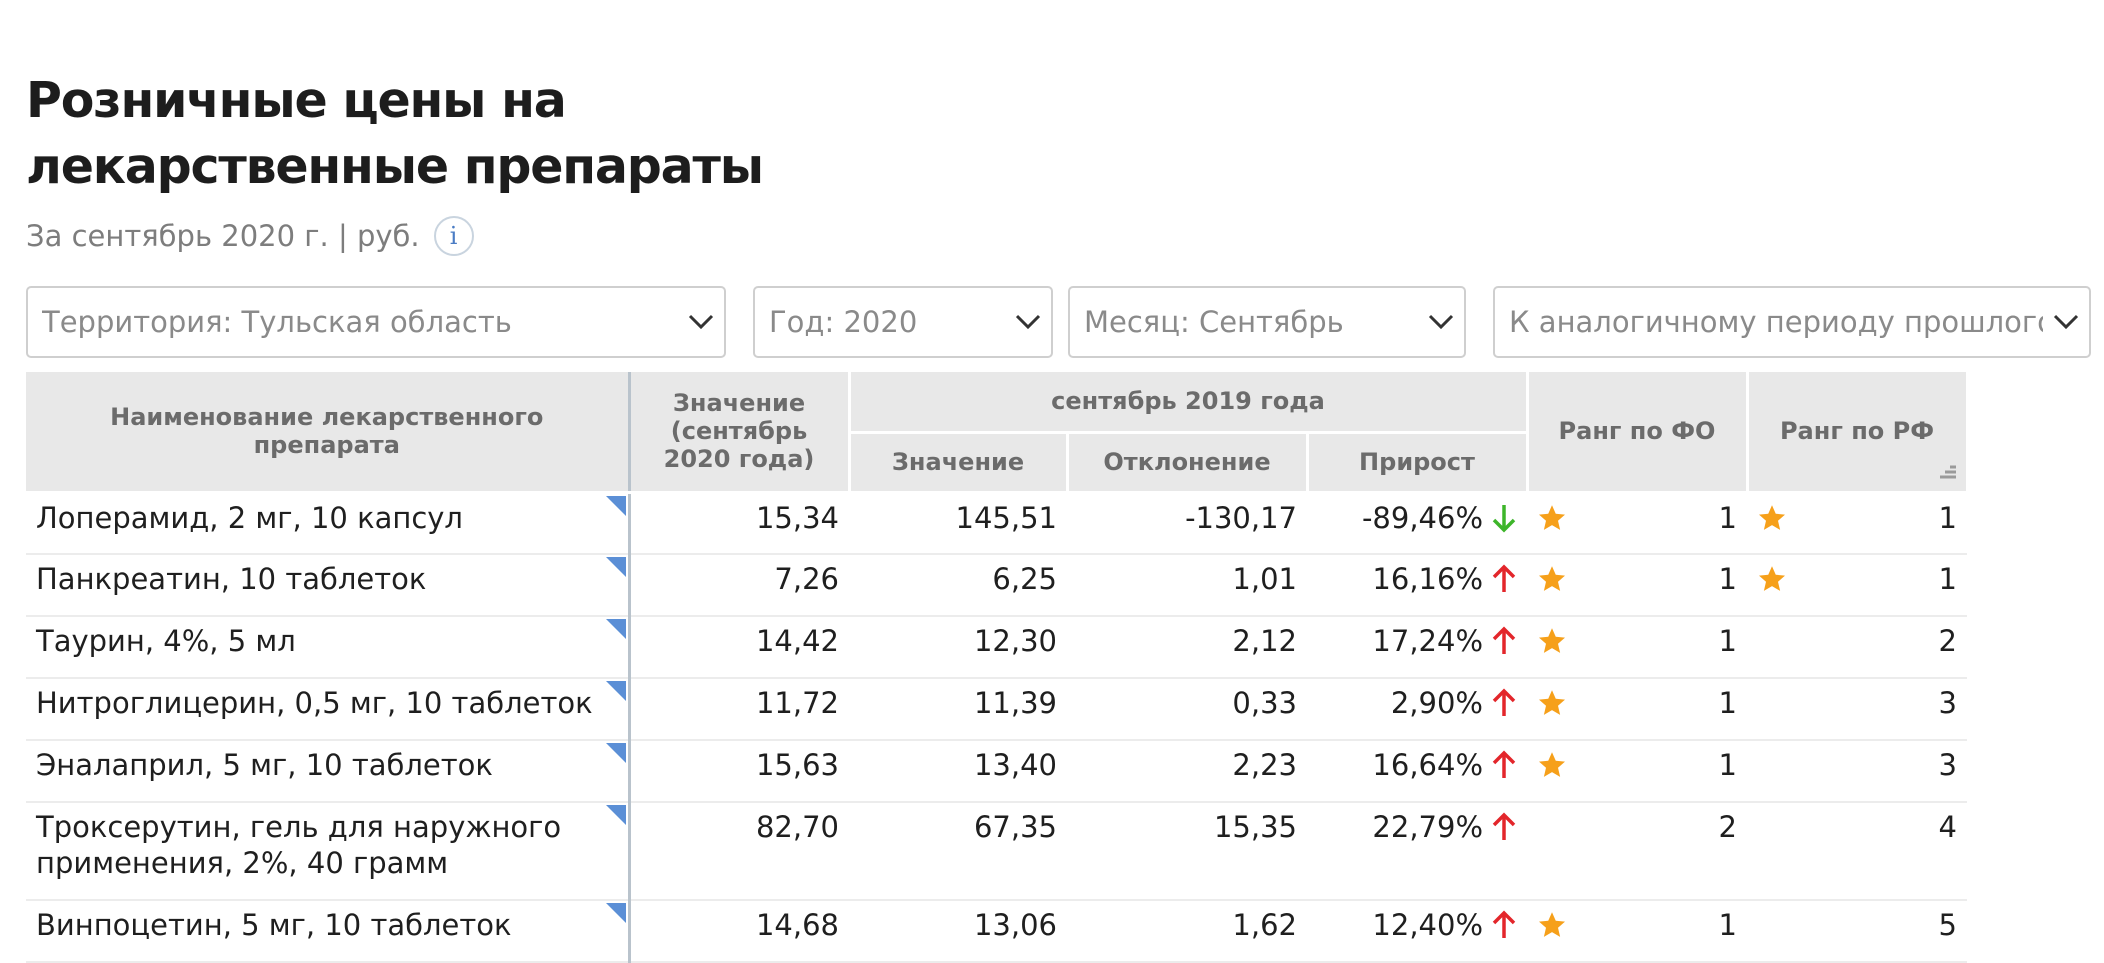 The width and height of the screenshot is (2104, 963). Describe the element at coordinates (1947, 827) in the screenshot. I see `rank-rf-value: 4` at that location.